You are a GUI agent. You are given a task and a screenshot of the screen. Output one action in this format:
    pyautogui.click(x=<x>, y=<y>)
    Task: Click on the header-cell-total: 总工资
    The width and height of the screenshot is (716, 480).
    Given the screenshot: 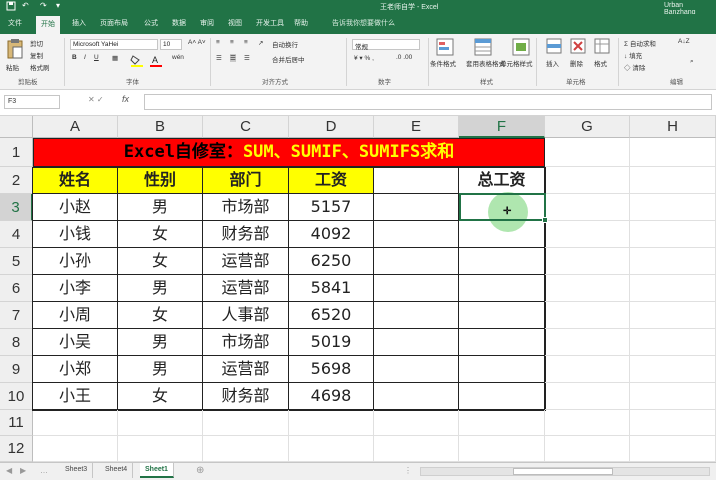 What is the action you would take?
    pyautogui.click(x=502, y=180)
    